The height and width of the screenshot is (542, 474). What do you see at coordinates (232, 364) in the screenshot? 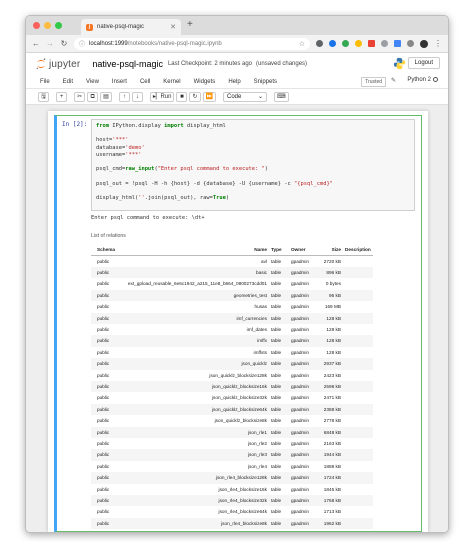
I see `table-row: public json_quicklz table gpadmin 2937 kB` at bounding box center [232, 364].